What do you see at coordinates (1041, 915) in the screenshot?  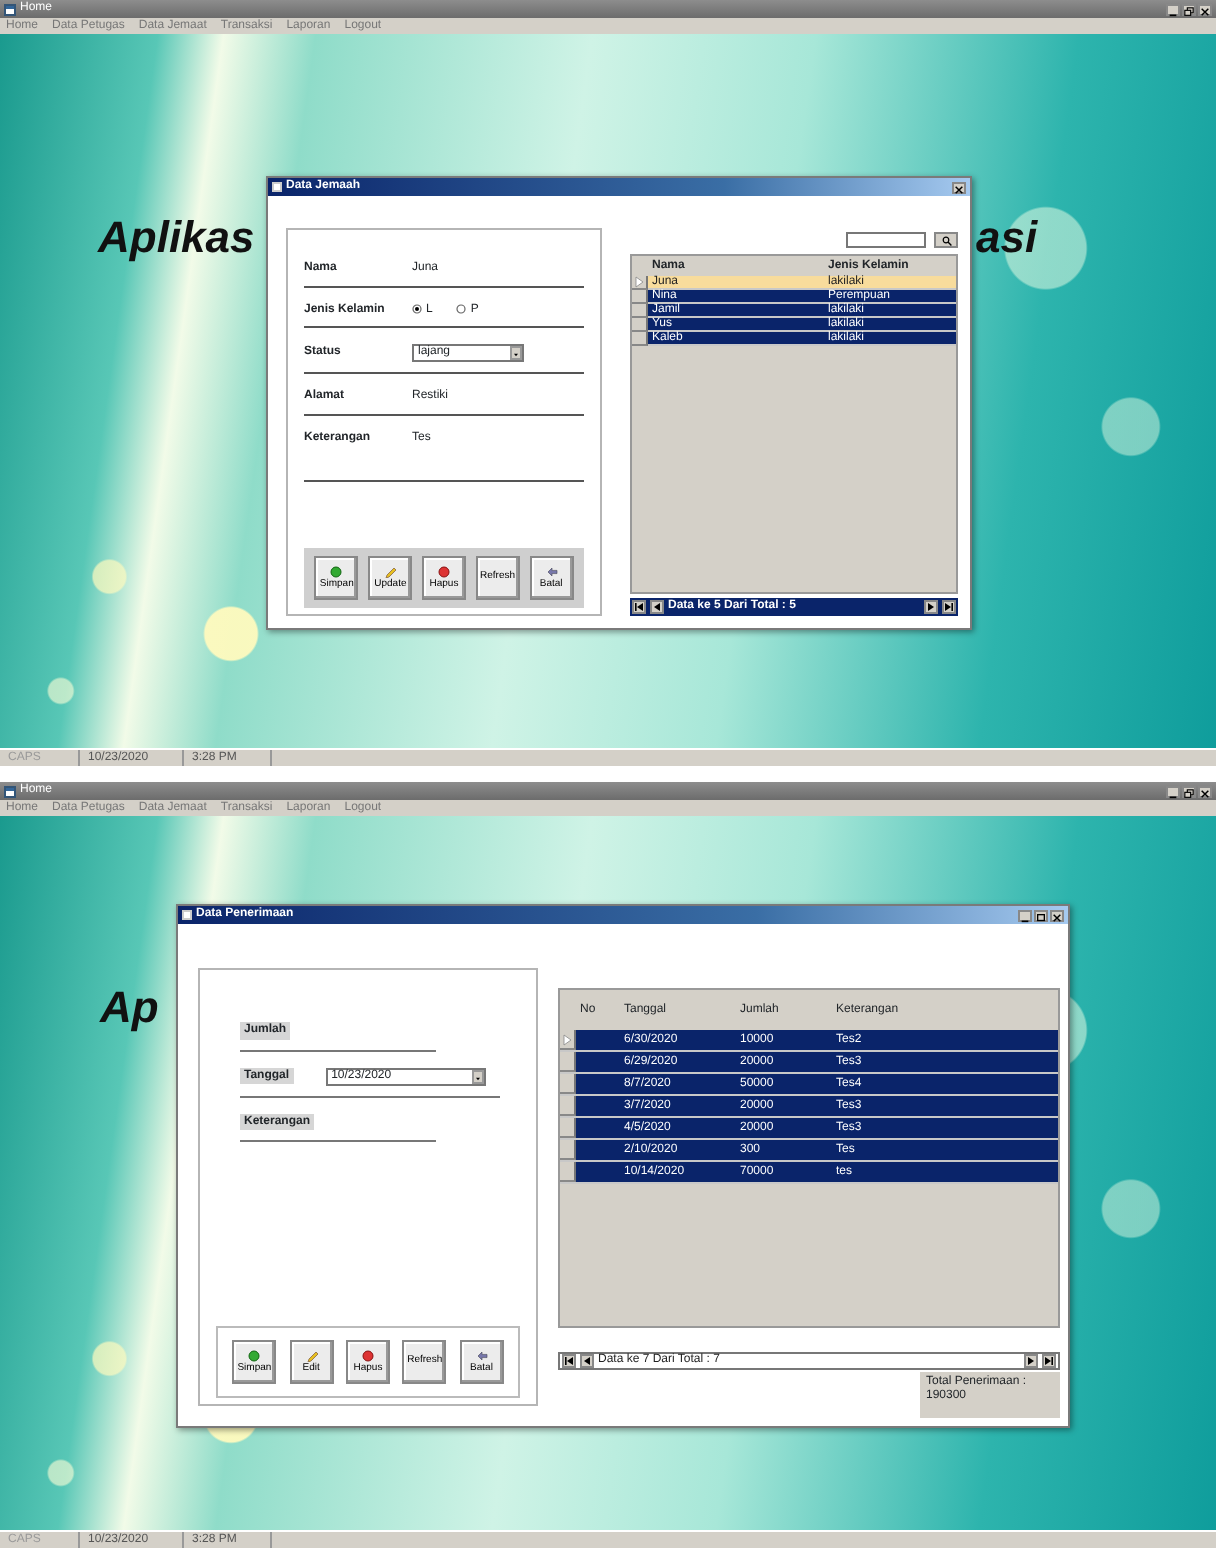 I see `maximize-button` at bounding box center [1041, 915].